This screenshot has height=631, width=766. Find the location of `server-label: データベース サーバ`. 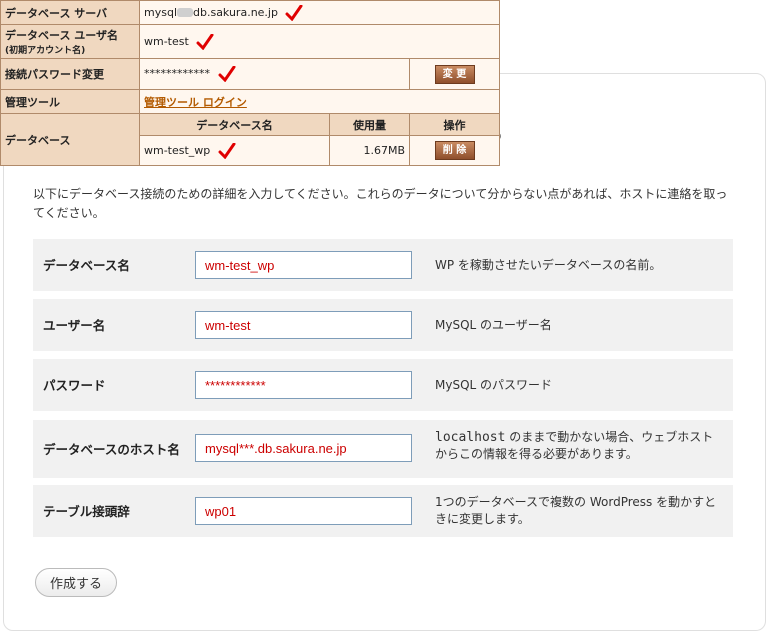

server-label: データベース サーバ is located at coordinates (70, 12).